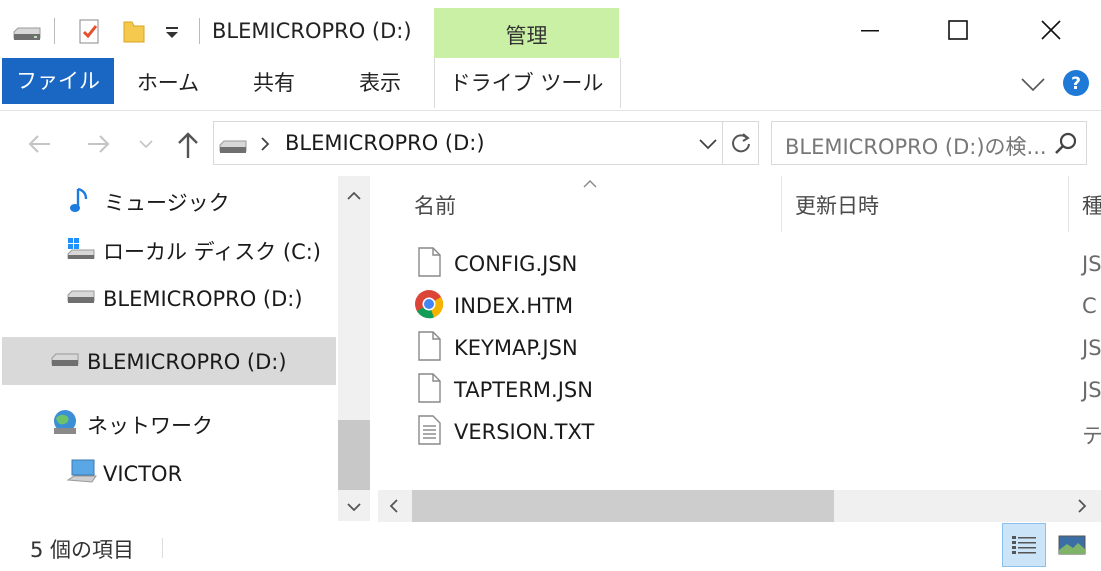 This screenshot has height=571, width=1101. Describe the element at coordinates (514, 306) in the screenshot. I see `file-name: INDEX.HTM` at that location.